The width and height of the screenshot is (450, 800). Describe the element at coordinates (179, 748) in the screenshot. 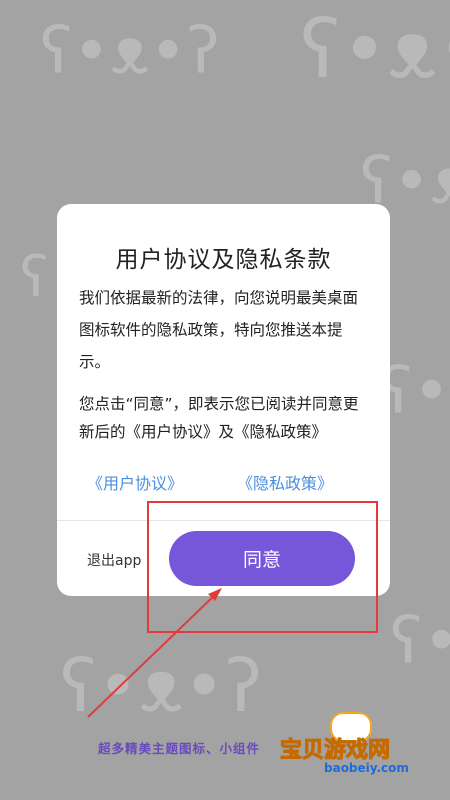

I see `promo-text: 超多精美主题图标、小组件` at that location.